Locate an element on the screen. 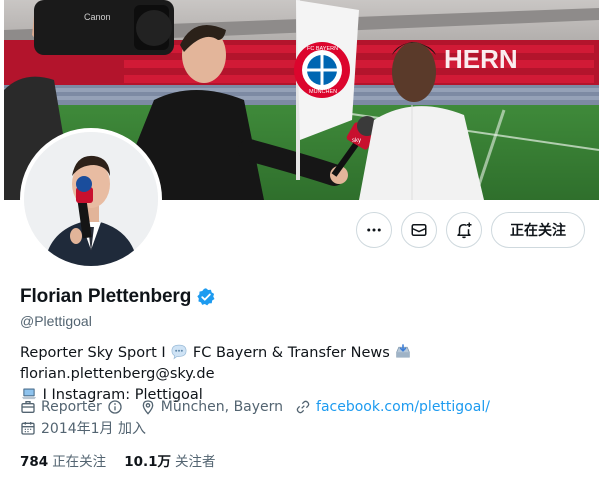 Image resolution: width=599 pixels, height=478 pixels. followers-label: 关注者 is located at coordinates (195, 462).